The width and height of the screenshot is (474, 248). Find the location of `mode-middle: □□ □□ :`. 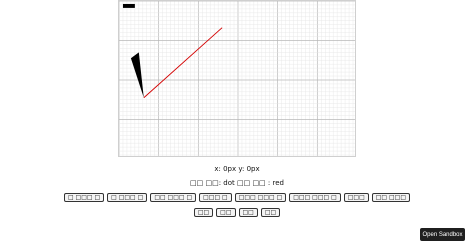

mode-middle: □□ □□ : is located at coordinates (253, 183).